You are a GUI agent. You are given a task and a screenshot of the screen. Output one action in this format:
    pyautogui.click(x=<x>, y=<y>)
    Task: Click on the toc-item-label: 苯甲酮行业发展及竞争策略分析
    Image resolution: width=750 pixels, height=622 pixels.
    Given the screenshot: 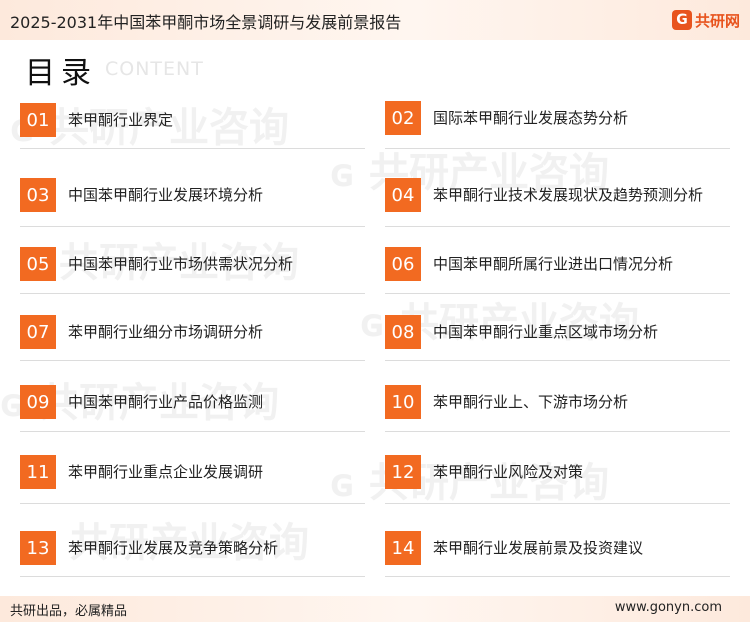 What is the action you would take?
    pyautogui.click(x=173, y=547)
    